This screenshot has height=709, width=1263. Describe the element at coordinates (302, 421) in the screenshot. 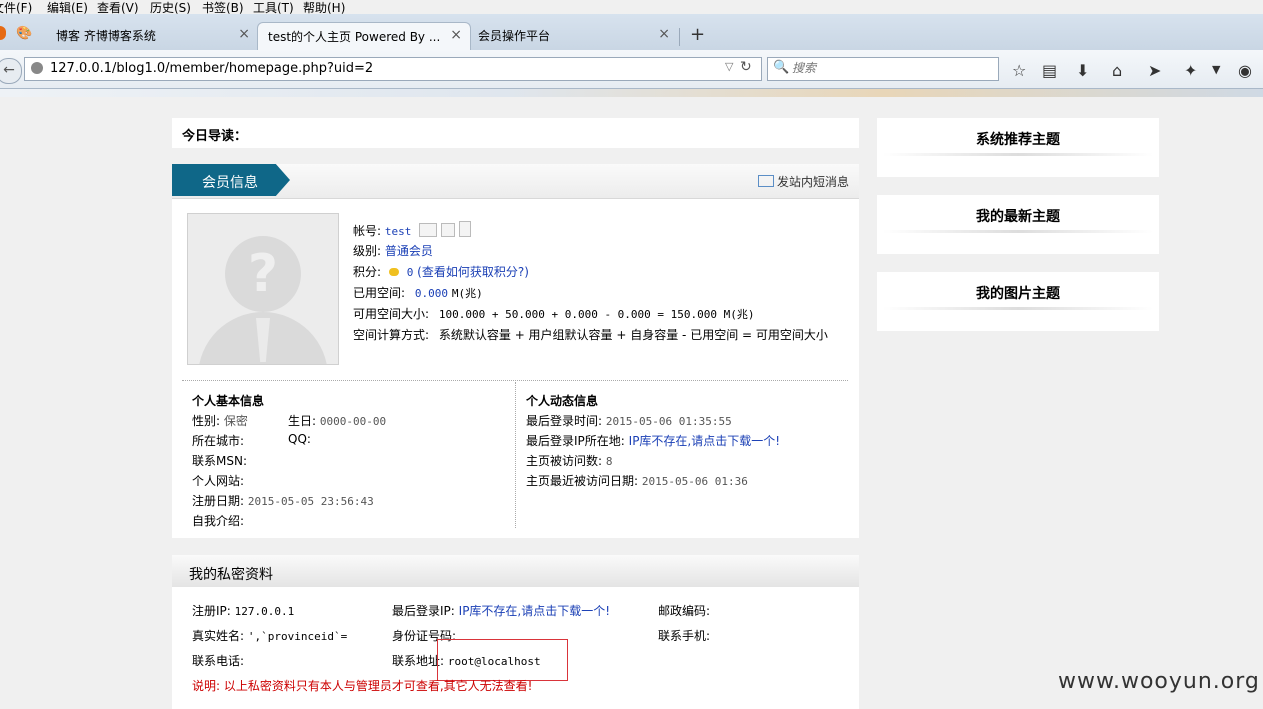

I see `birthday-label: 生日:` at that location.